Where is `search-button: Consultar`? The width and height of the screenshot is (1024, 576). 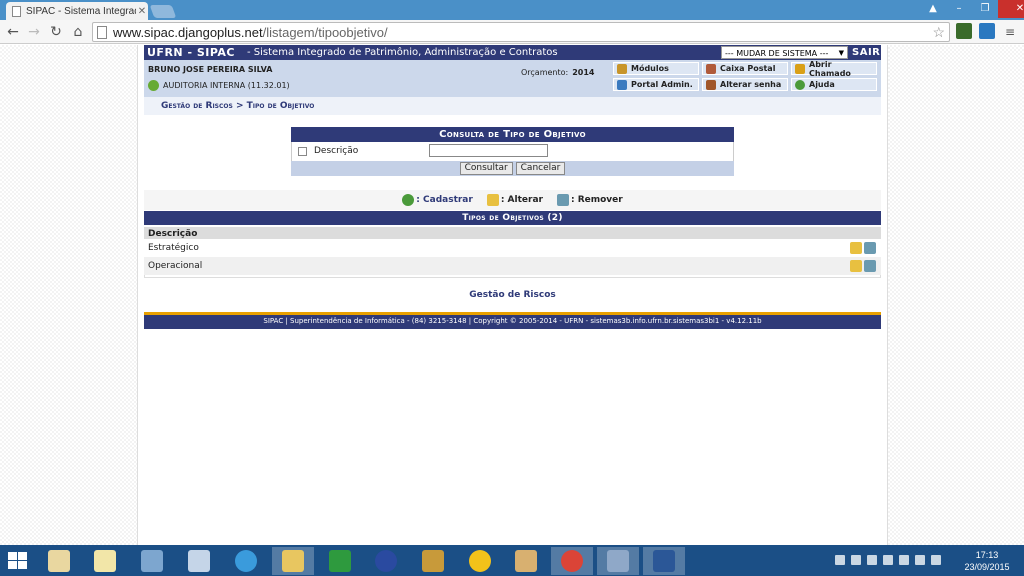
search-button: Consultar is located at coordinates (486, 168).